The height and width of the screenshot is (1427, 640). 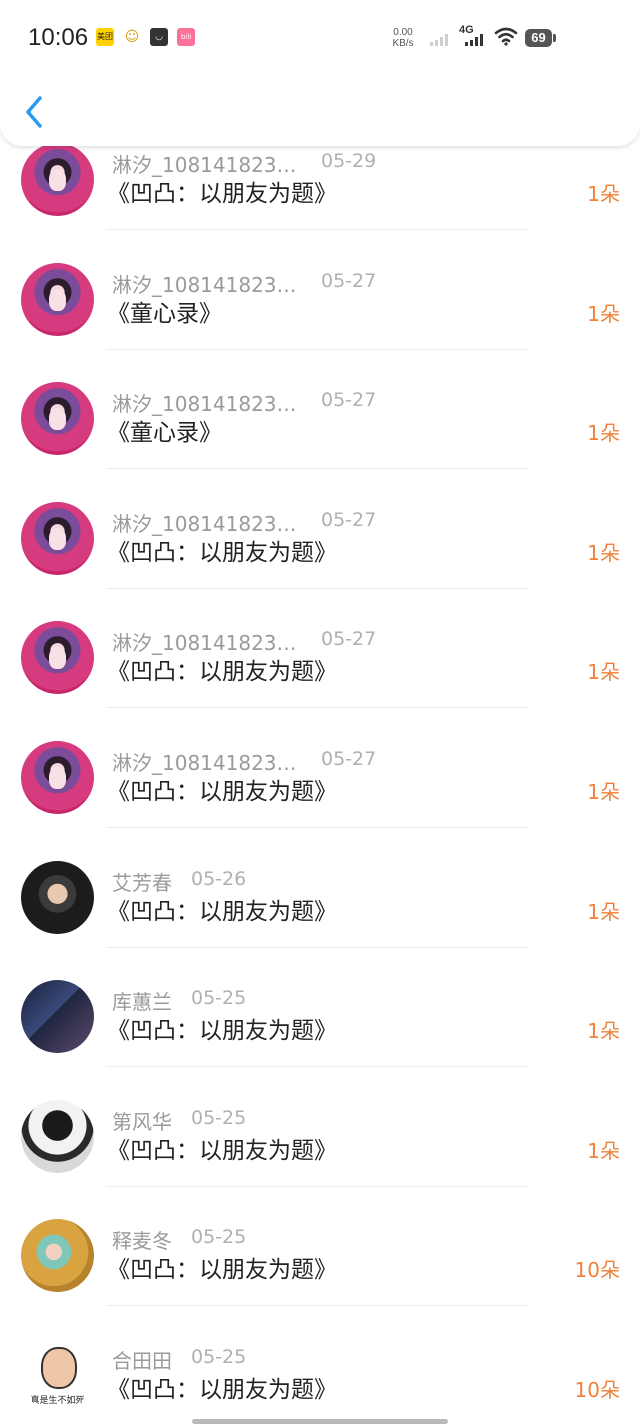 What do you see at coordinates (320, 1127) in the screenshot?
I see `list-item: 第风华 05-25 《凹凸：以朋友为题》 1朵` at bounding box center [320, 1127].